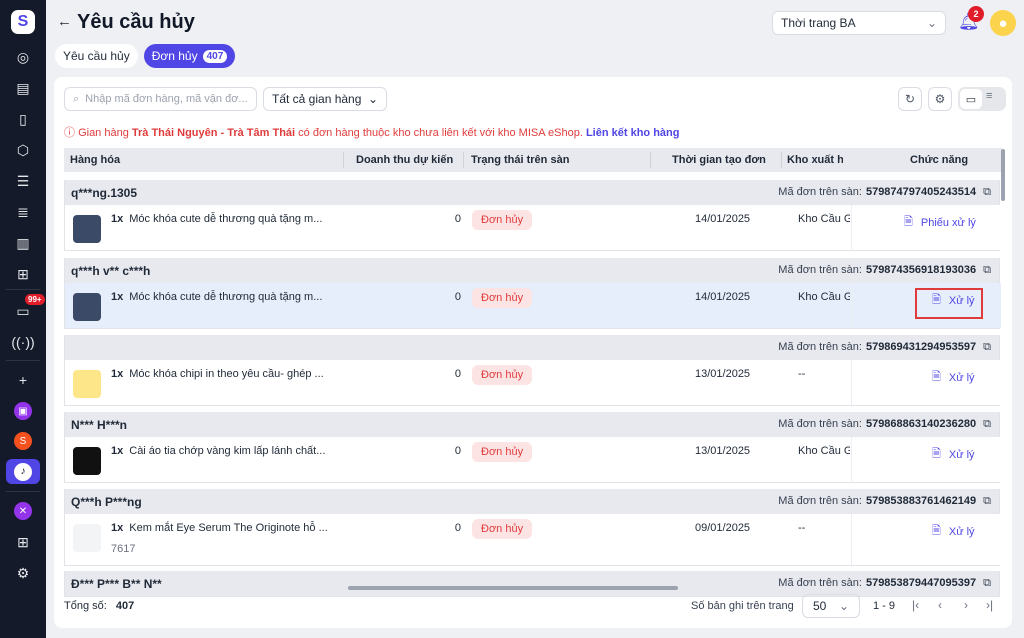 The image size is (1024, 638). What do you see at coordinates (23, 573) in the screenshot?
I see `settings-icon: ⚙` at bounding box center [23, 573].